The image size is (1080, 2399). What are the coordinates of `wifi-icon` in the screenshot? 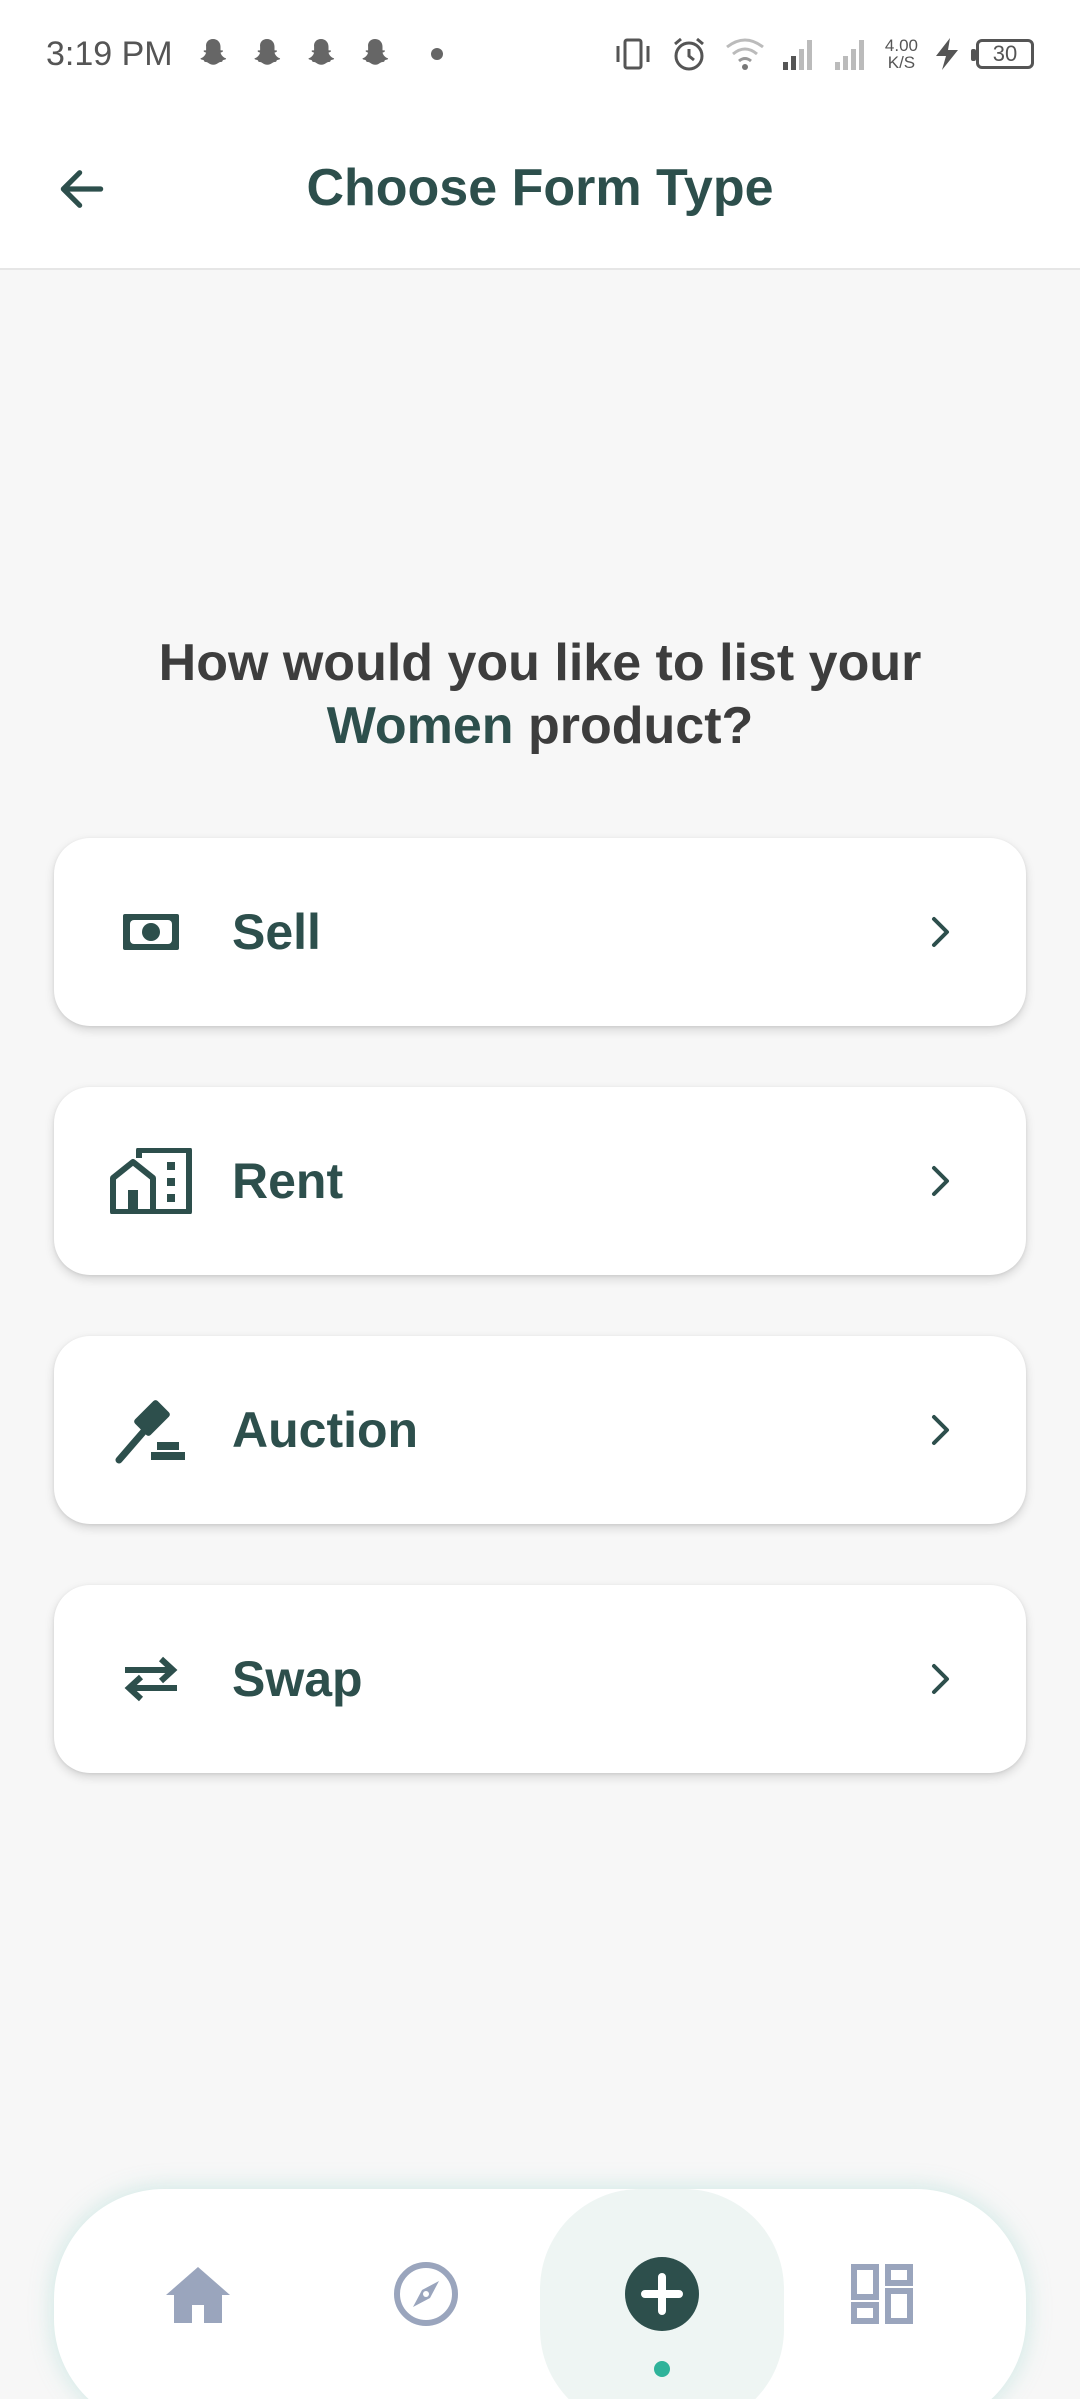 It's located at (744, 54).